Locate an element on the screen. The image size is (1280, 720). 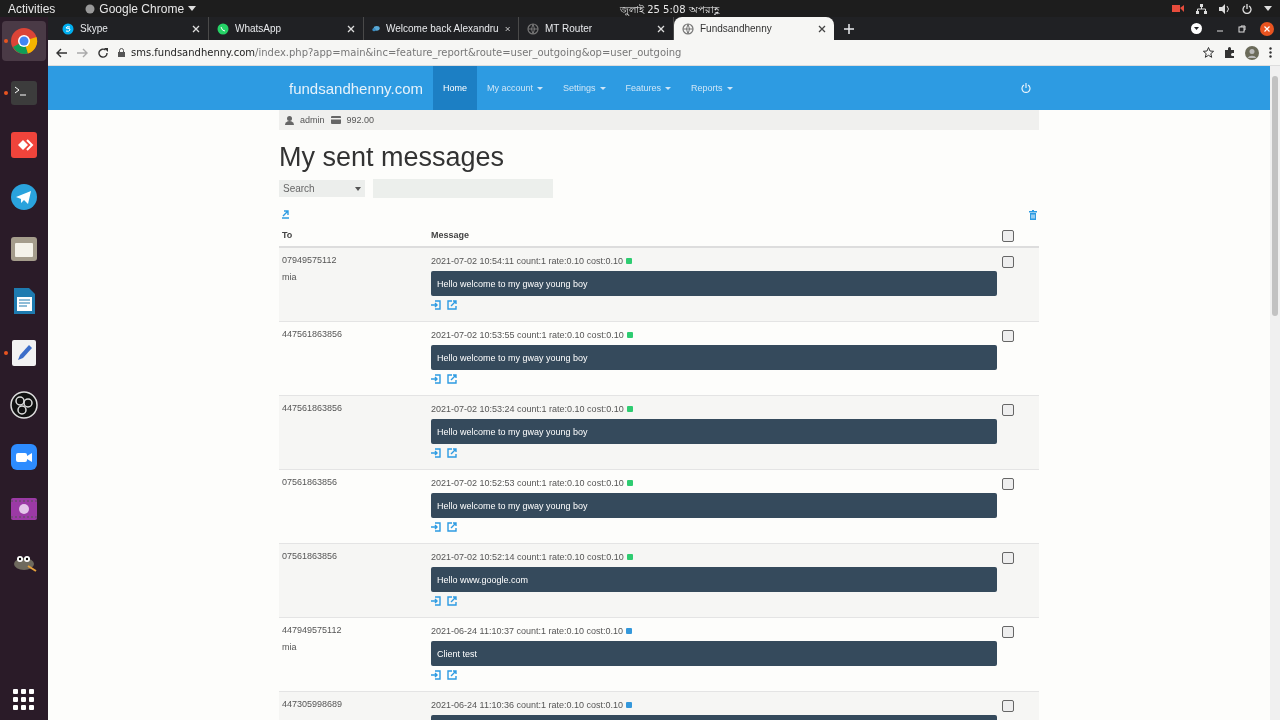
clock: জুলাই 25 5:08 অপরাহ্ণ is located at coordinates (669, 10).